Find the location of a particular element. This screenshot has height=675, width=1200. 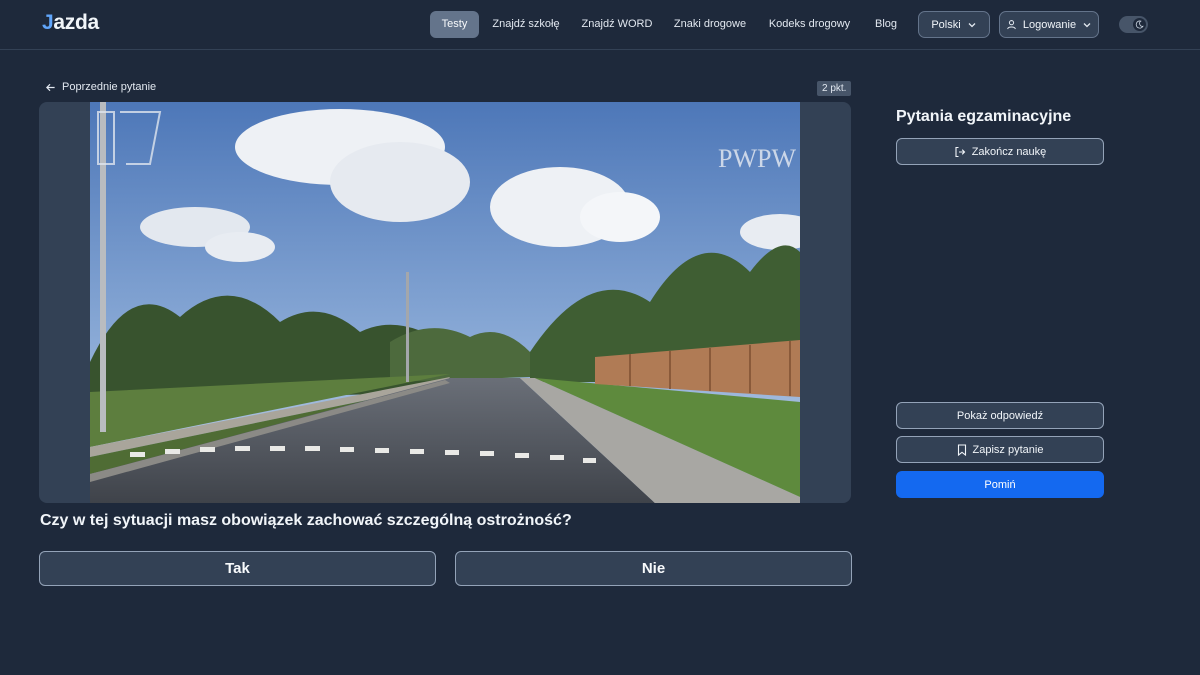

previous-question-link: Poprzednie pytanie is located at coordinates (100, 87).